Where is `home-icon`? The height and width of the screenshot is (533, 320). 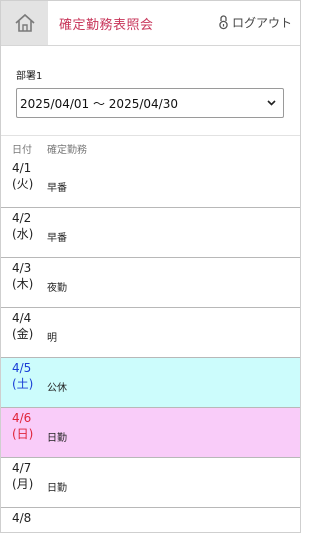
home-icon is located at coordinates (24, 22).